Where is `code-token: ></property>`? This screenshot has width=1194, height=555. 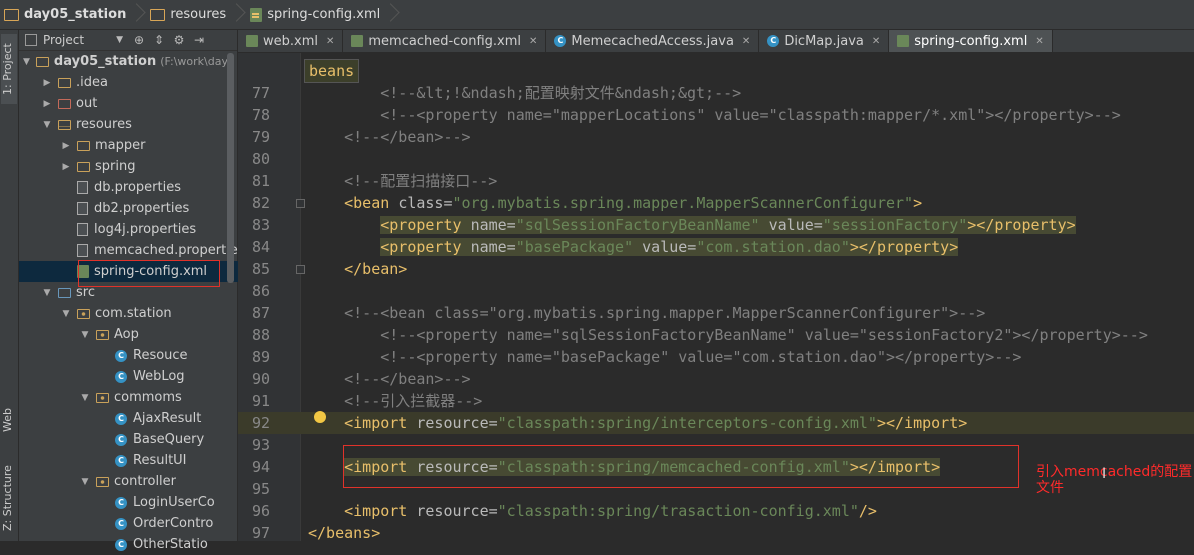 code-token: ></property> is located at coordinates (1021, 225).